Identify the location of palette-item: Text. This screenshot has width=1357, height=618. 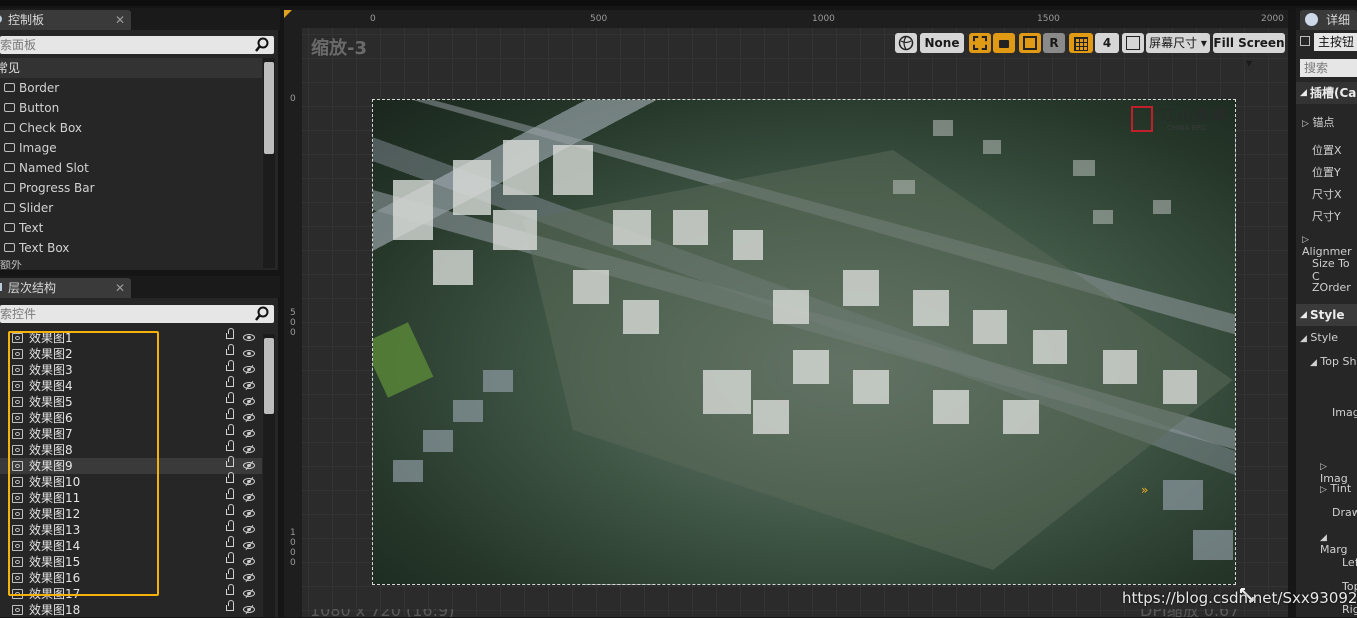
(131, 228).